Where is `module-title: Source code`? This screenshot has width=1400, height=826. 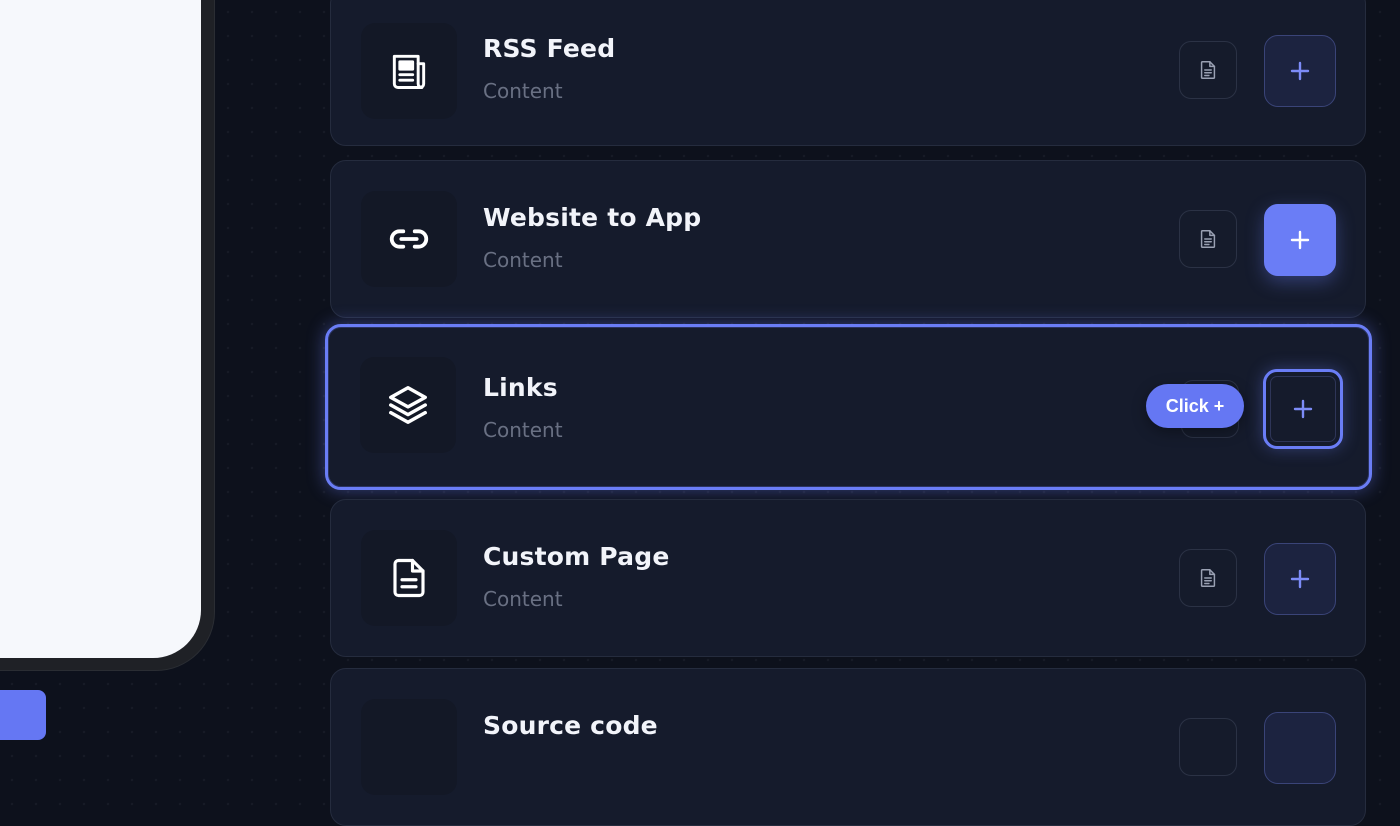 module-title: Source code is located at coordinates (570, 725).